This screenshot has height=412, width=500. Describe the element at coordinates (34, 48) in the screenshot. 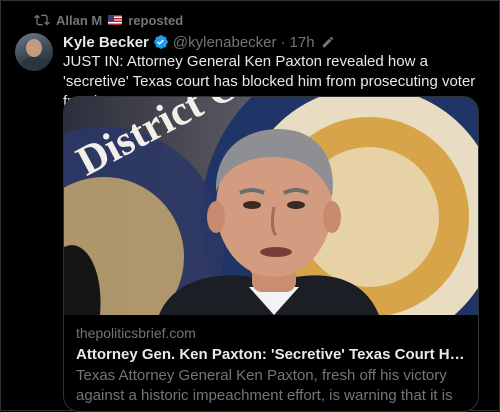

I see `avatar-face-shape` at that location.